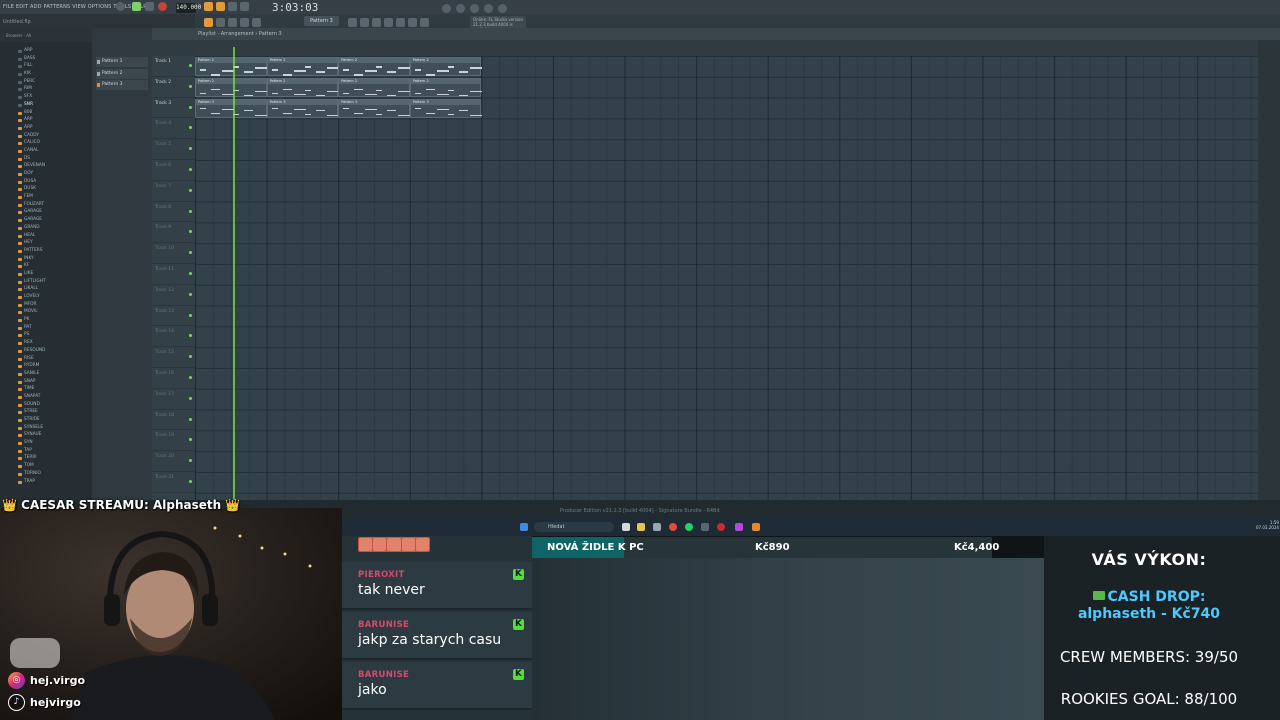  What do you see at coordinates (173, 482) in the screenshot?
I see `track-header: Track 21` at bounding box center [173, 482].